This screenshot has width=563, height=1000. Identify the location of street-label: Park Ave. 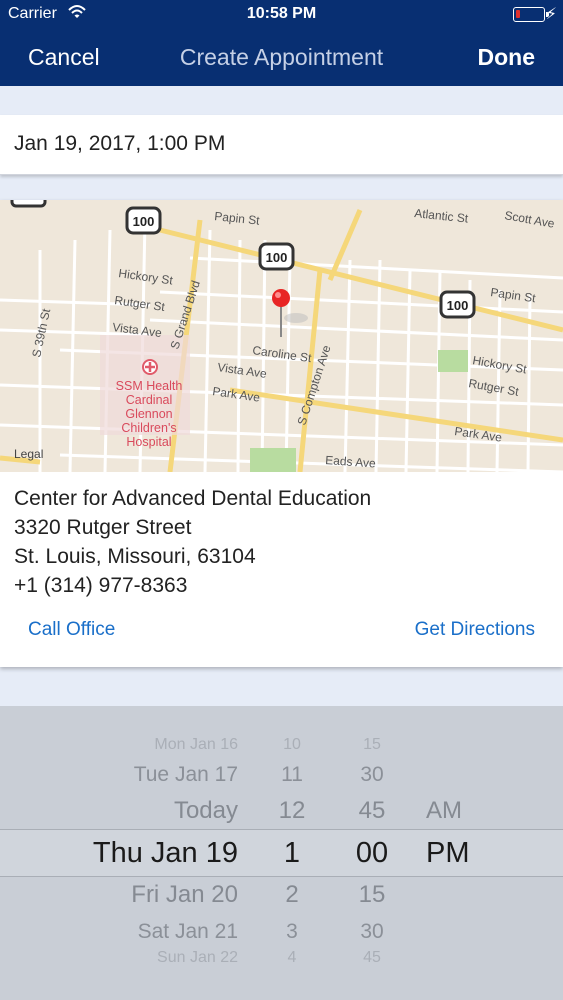
(237, 394).